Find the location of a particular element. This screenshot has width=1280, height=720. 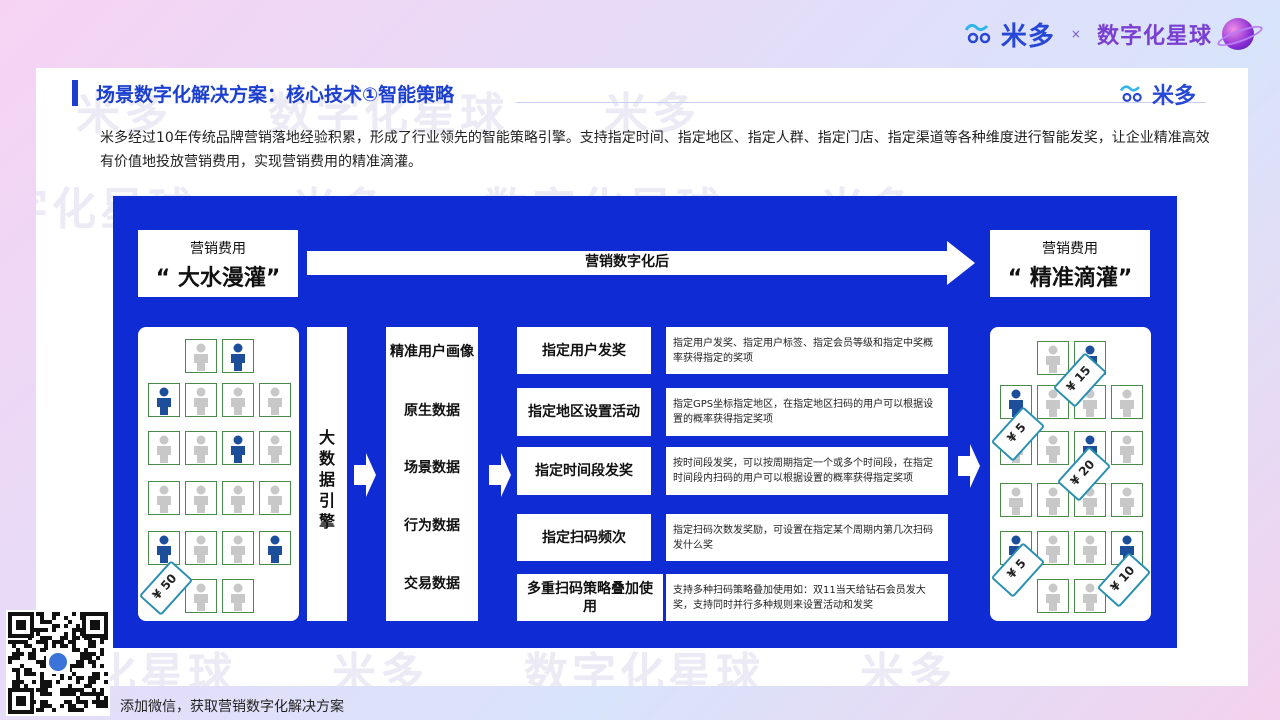

header-brand: 米多 × 数字化星球 is located at coordinates (1108, 34).